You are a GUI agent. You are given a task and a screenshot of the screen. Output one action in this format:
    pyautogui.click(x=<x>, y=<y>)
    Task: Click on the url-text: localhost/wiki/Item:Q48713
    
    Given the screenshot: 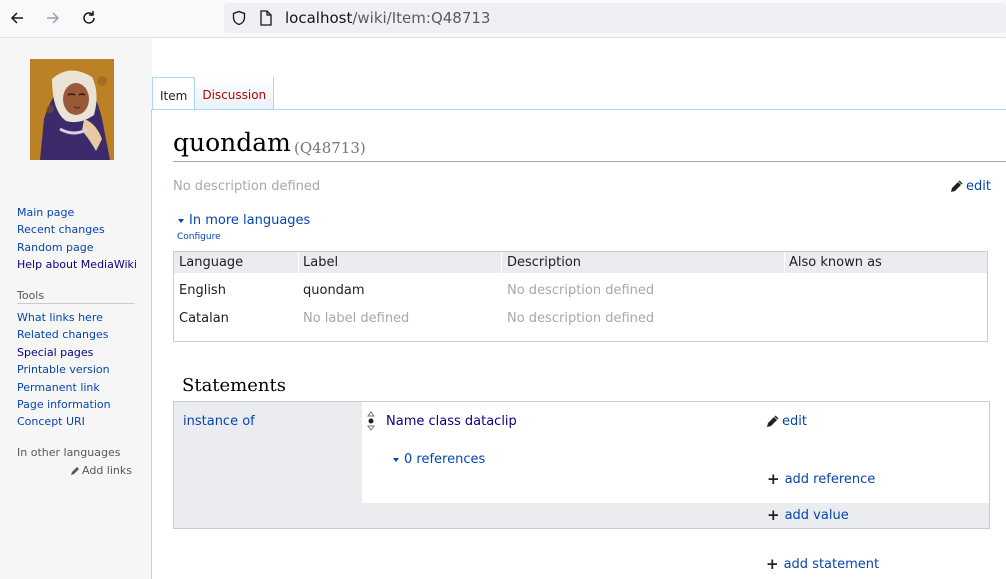 What is the action you would take?
    pyautogui.click(x=387, y=18)
    